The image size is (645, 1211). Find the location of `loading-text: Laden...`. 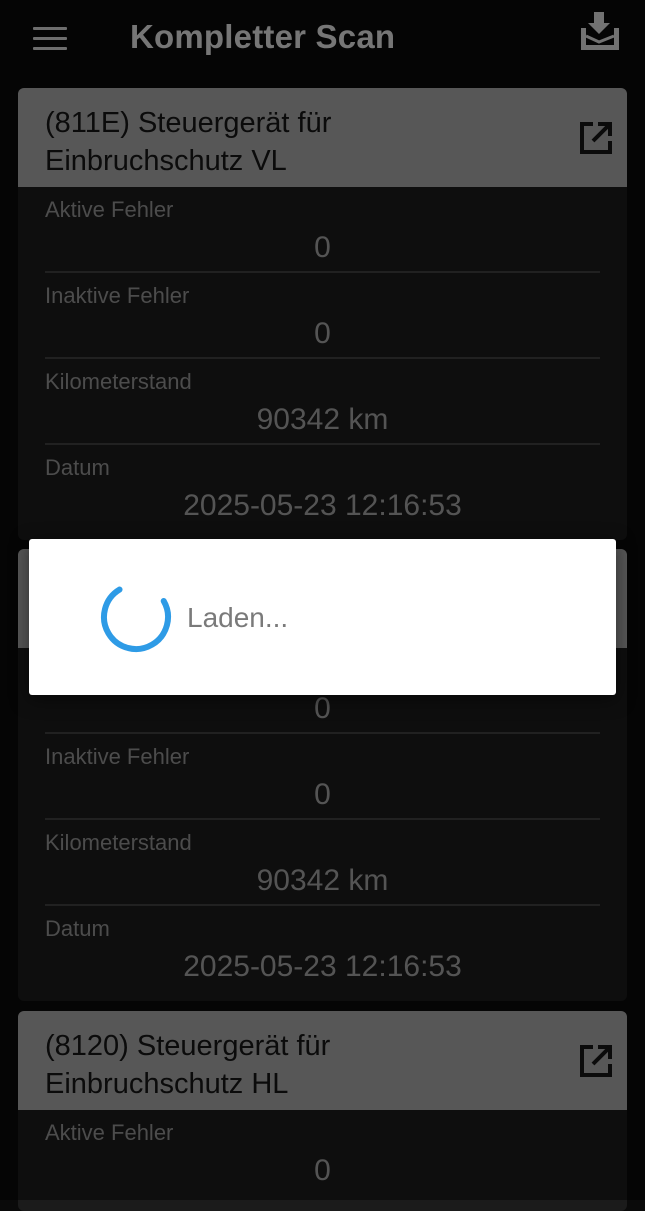

loading-text: Laden... is located at coordinates (238, 617).